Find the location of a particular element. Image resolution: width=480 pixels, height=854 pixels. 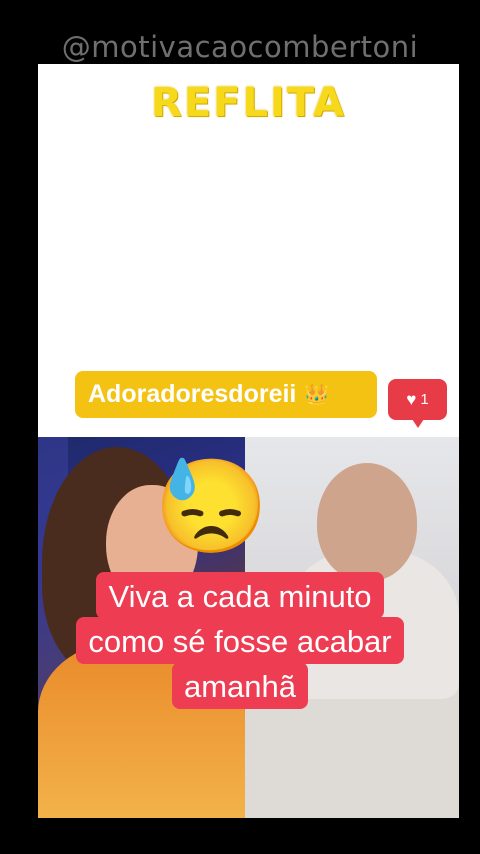

username: Adoradoresdoreii is located at coordinates (192, 394).